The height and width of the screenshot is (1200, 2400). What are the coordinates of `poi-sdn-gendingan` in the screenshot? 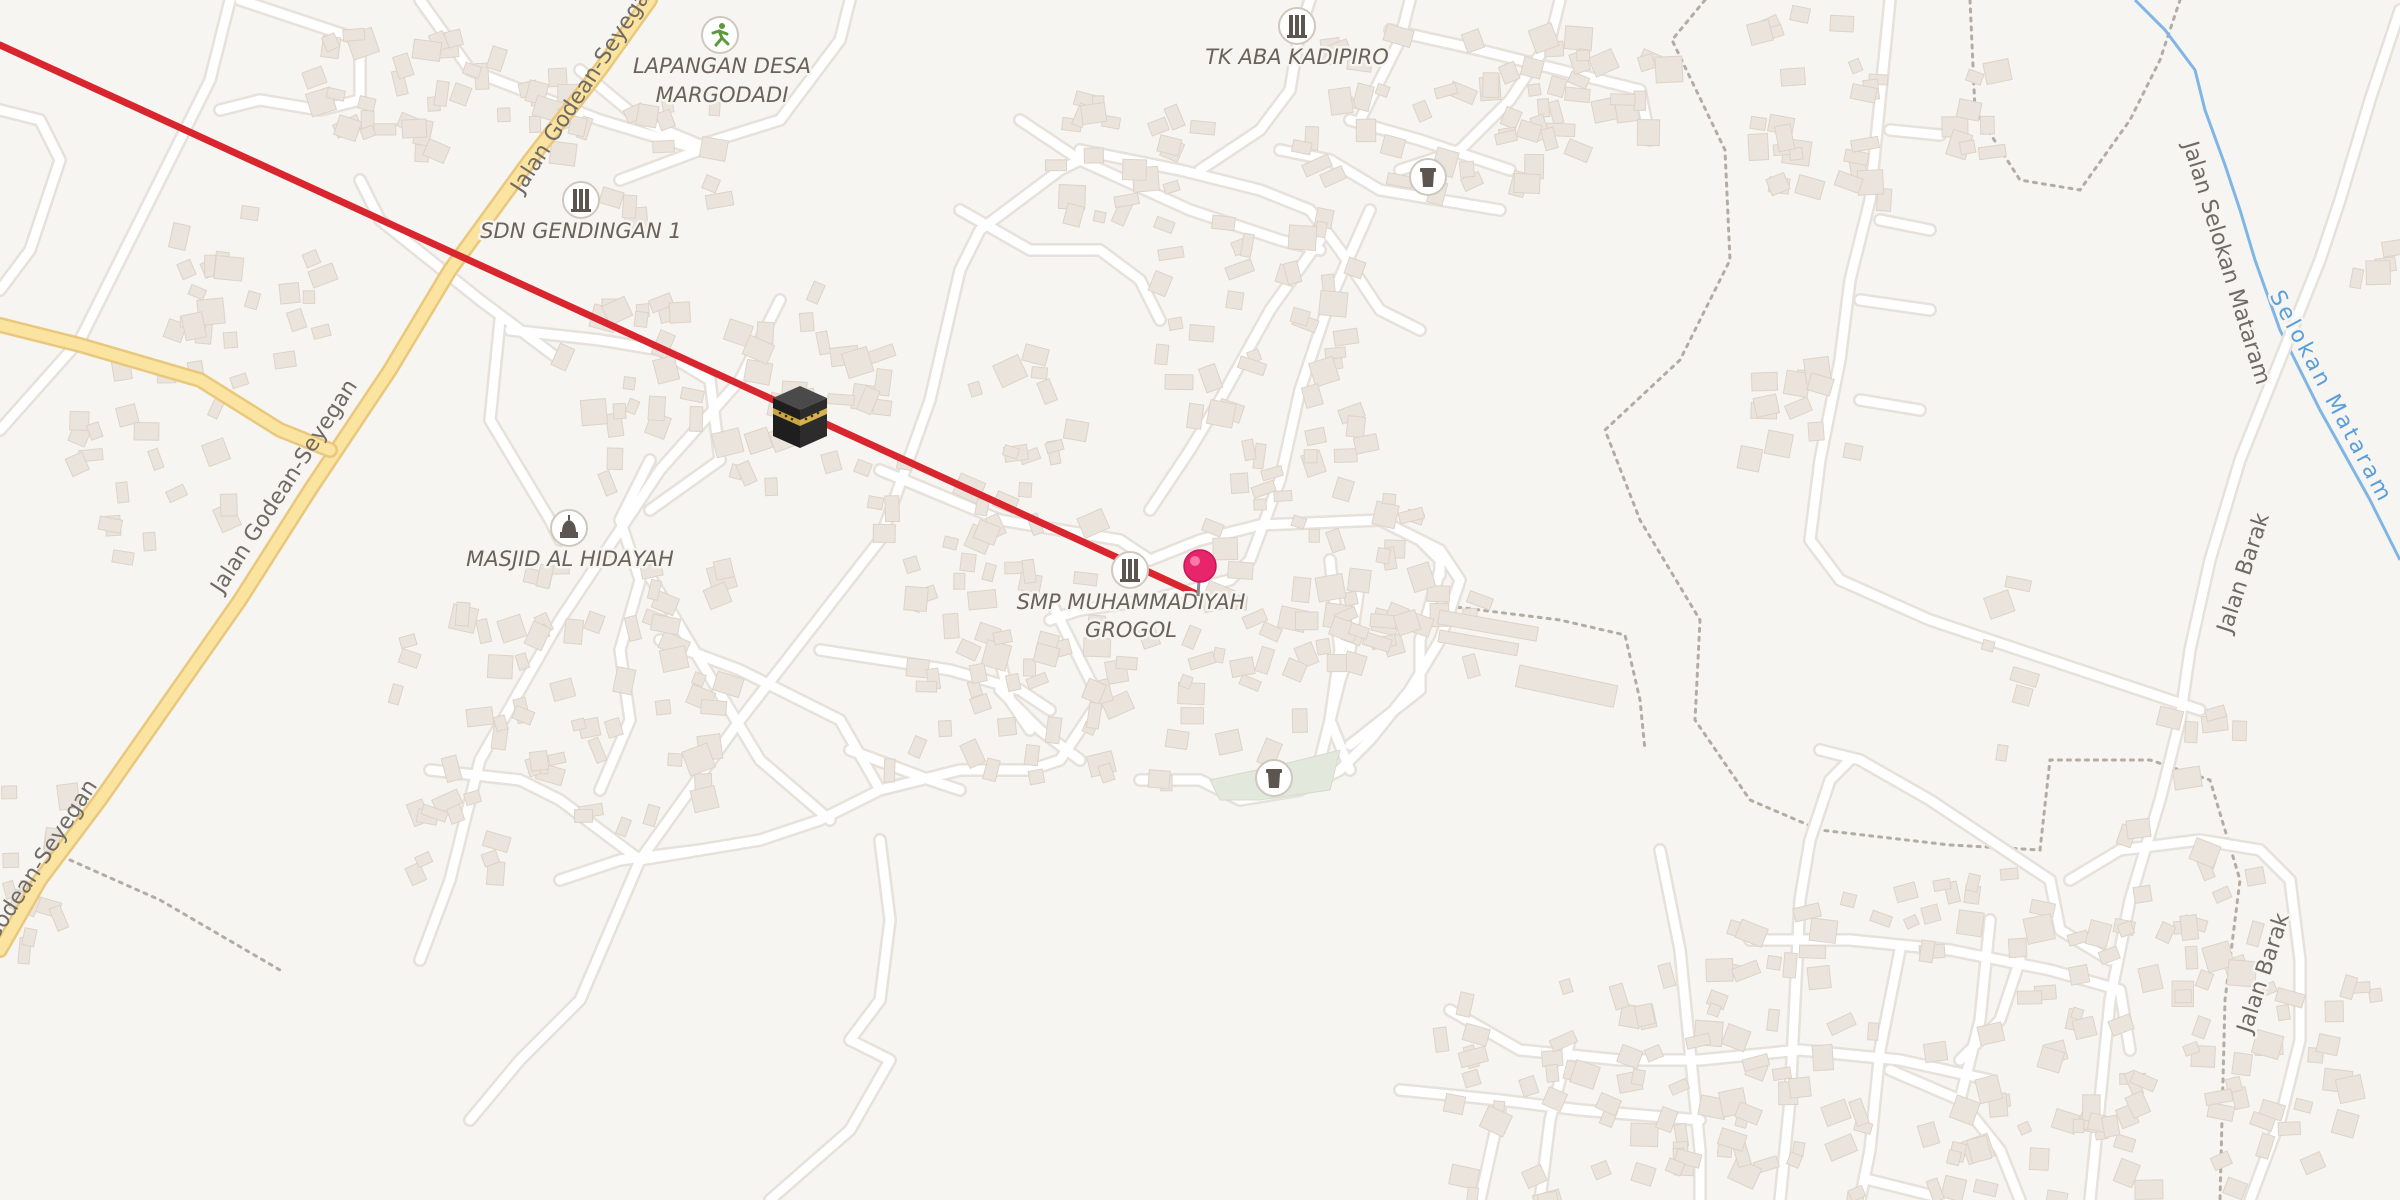 It's located at (581, 200).